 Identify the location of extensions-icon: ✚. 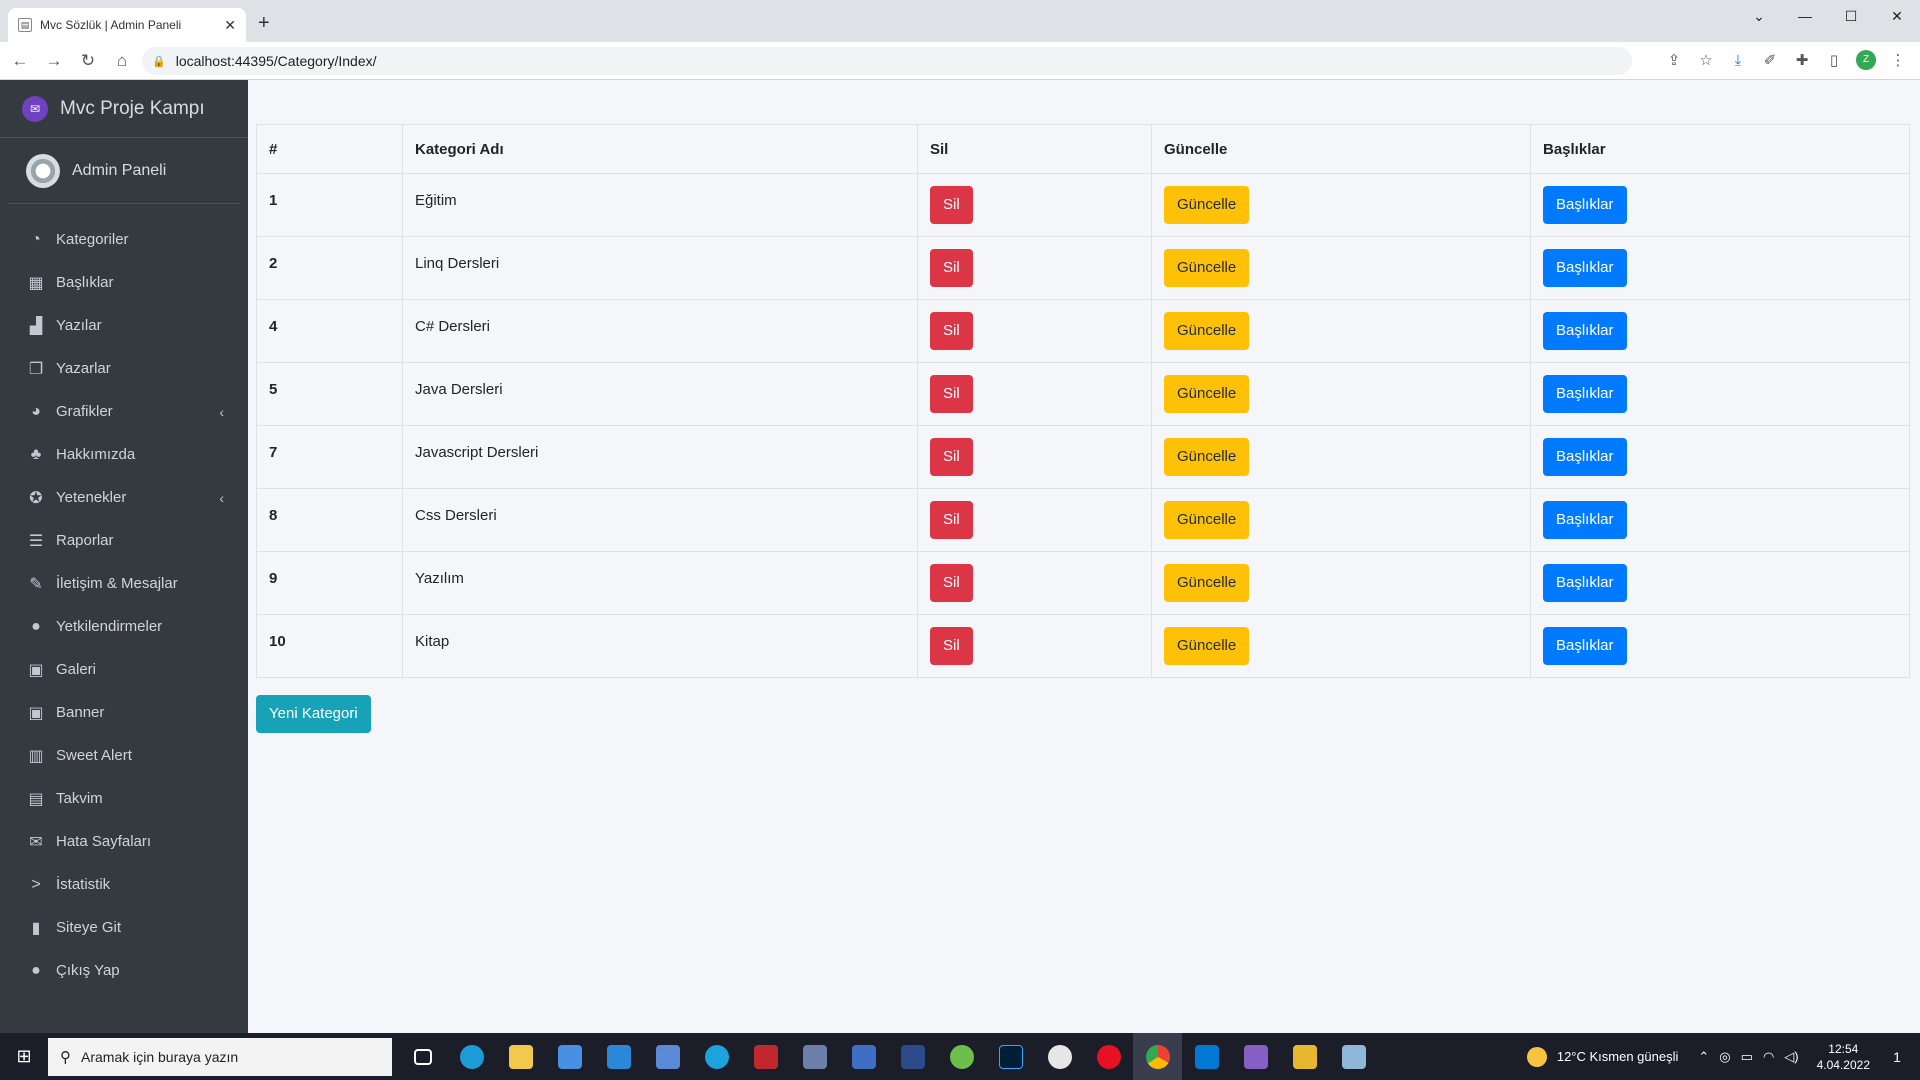
(1802, 60).